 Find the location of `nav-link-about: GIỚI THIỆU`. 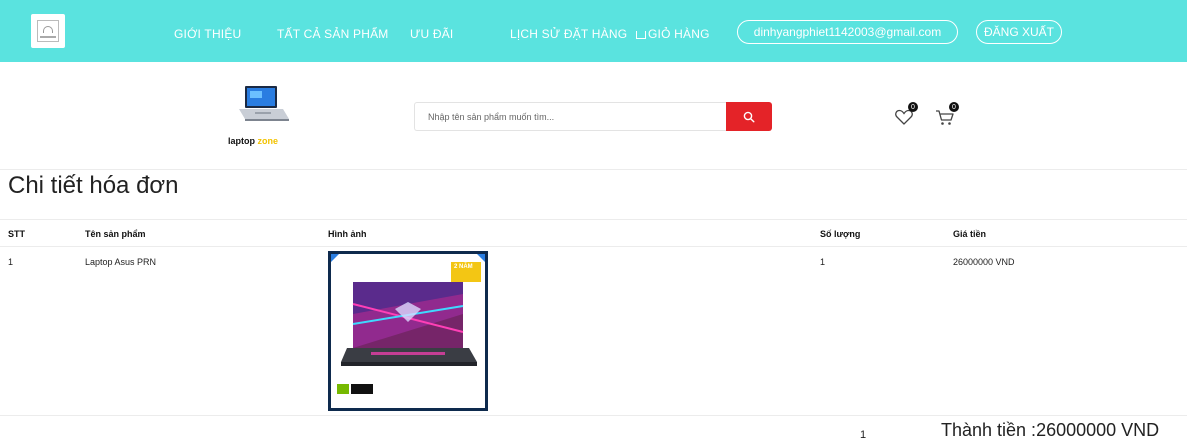

nav-link-about: GIỚI THIỆU is located at coordinates (207, 34).